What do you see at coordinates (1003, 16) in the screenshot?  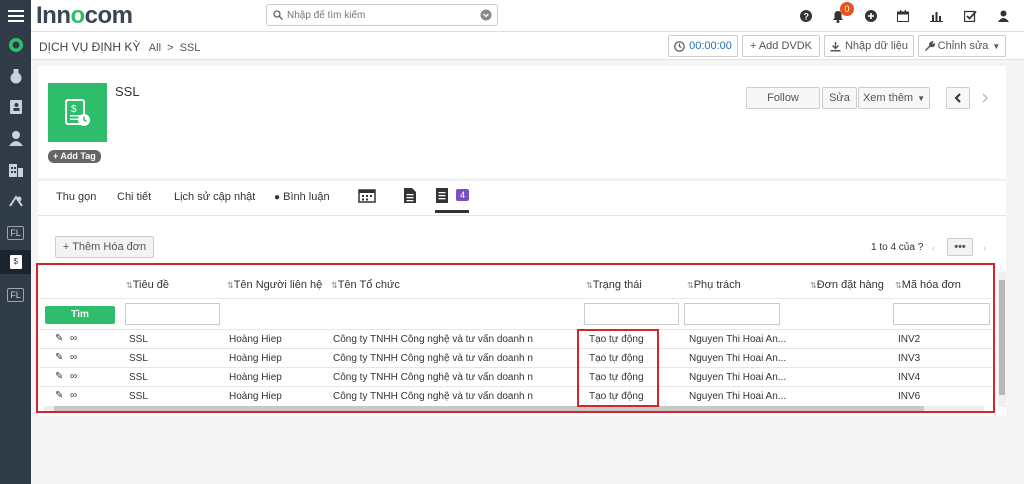 I see `user-account-icon` at bounding box center [1003, 16].